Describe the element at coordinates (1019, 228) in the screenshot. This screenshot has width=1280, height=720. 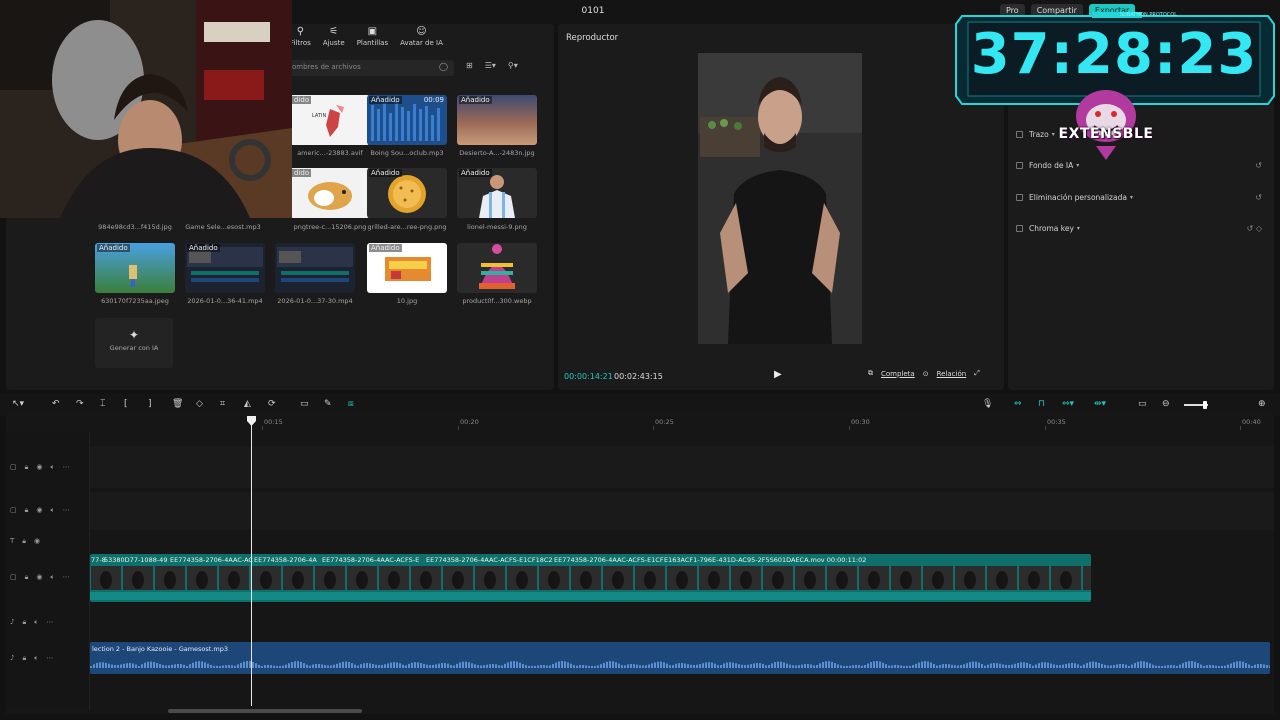
I see `chroma-key-checkbox` at that location.